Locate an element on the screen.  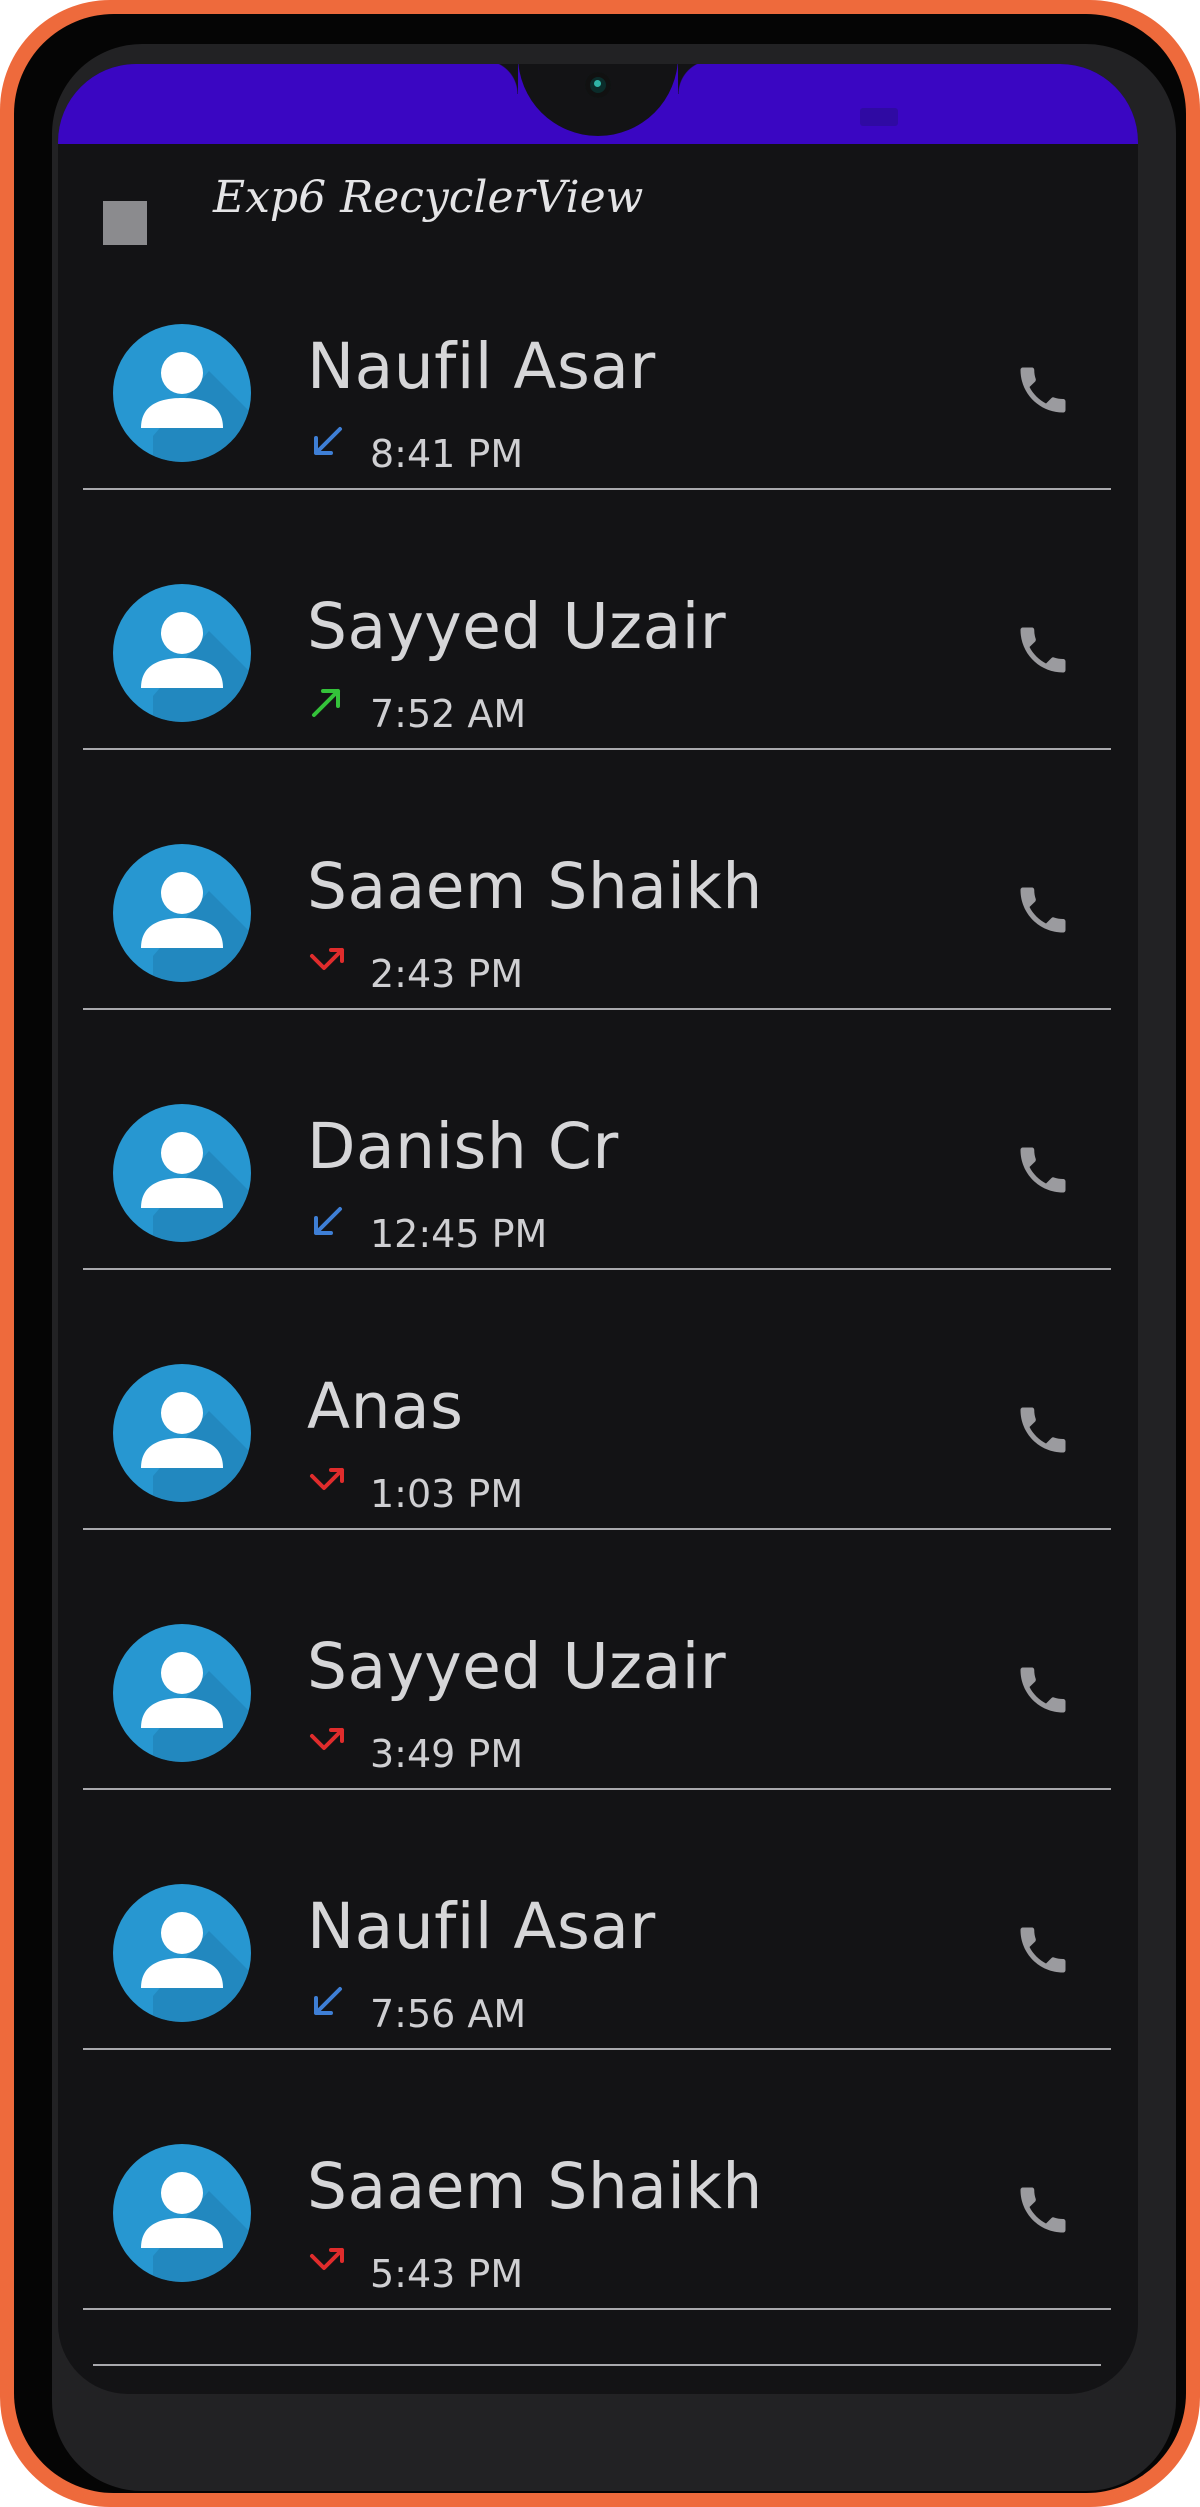
call-log-row: Saaem Shaikh 2:43 PM is located at coordinates (598, 944).